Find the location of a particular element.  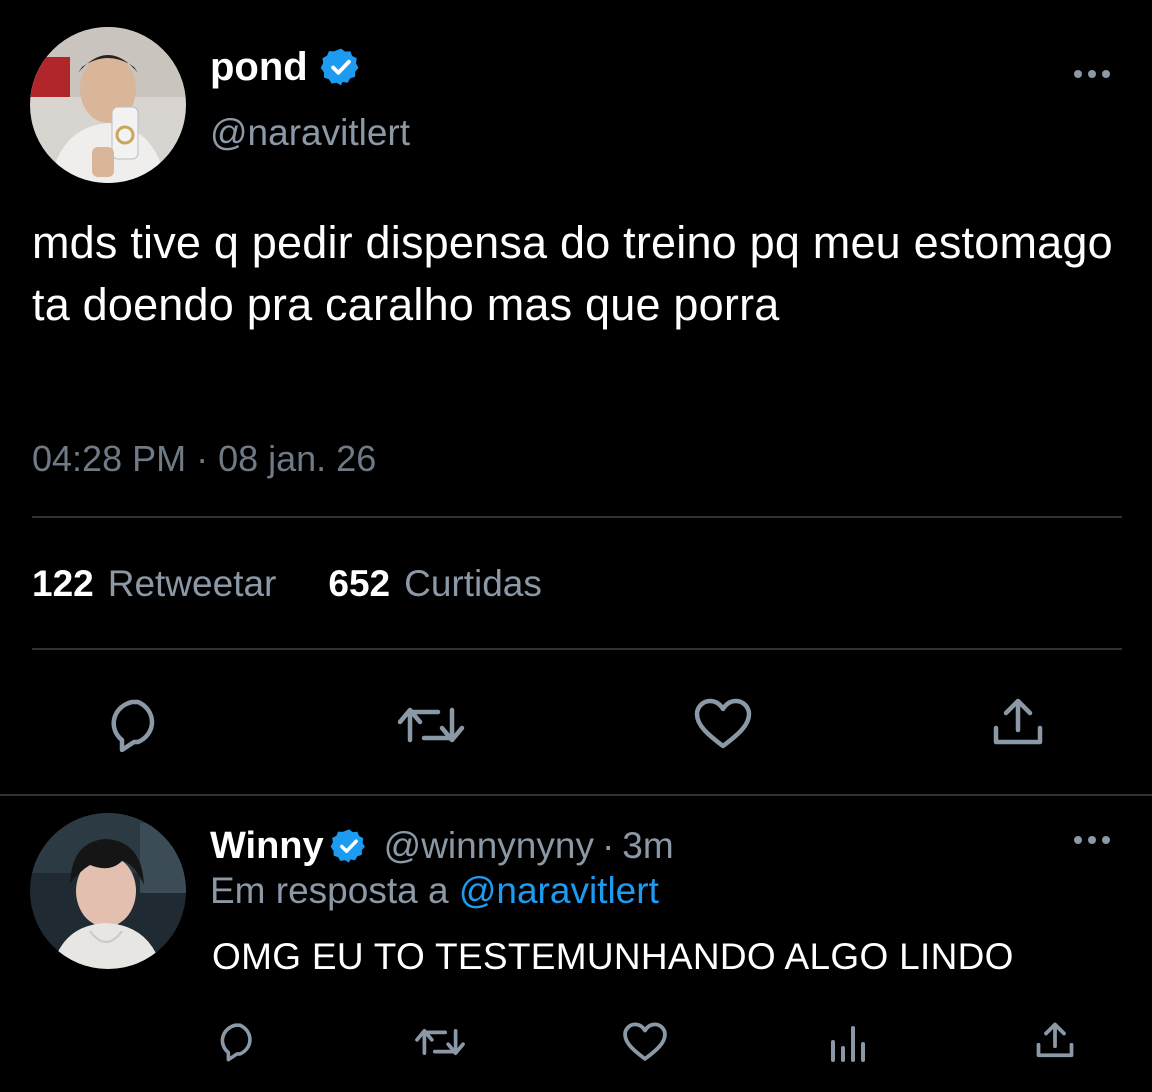

analytics-icon is located at coordinates (849, 1043).